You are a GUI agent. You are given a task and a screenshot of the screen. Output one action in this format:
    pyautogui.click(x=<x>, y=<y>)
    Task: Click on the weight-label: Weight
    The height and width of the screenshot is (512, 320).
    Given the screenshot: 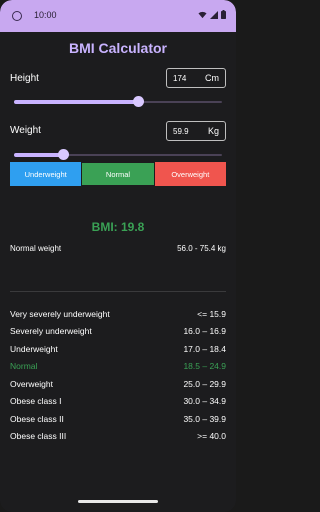 What is the action you would take?
    pyautogui.click(x=25, y=130)
    